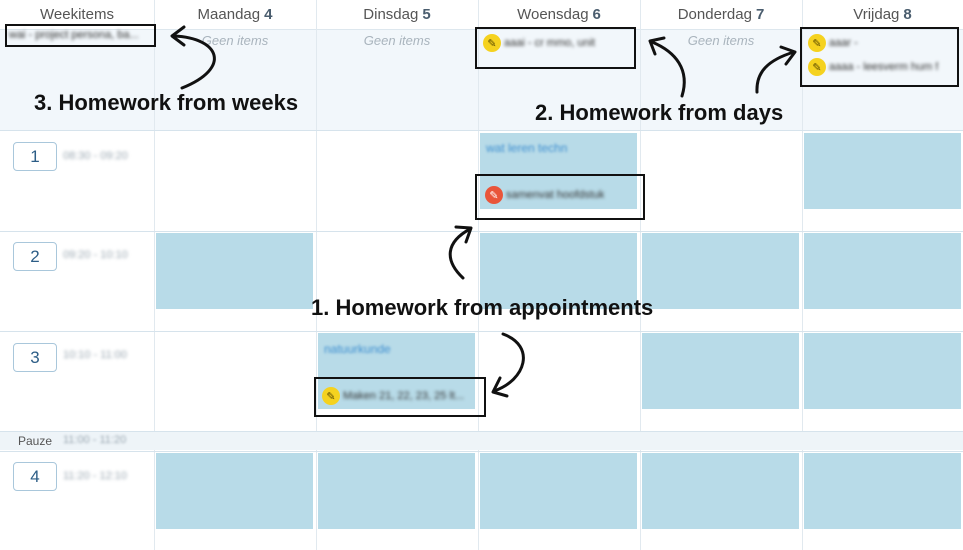  What do you see at coordinates (668, 69) in the screenshot?
I see `arrow-days-woensdag` at bounding box center [668, 69].